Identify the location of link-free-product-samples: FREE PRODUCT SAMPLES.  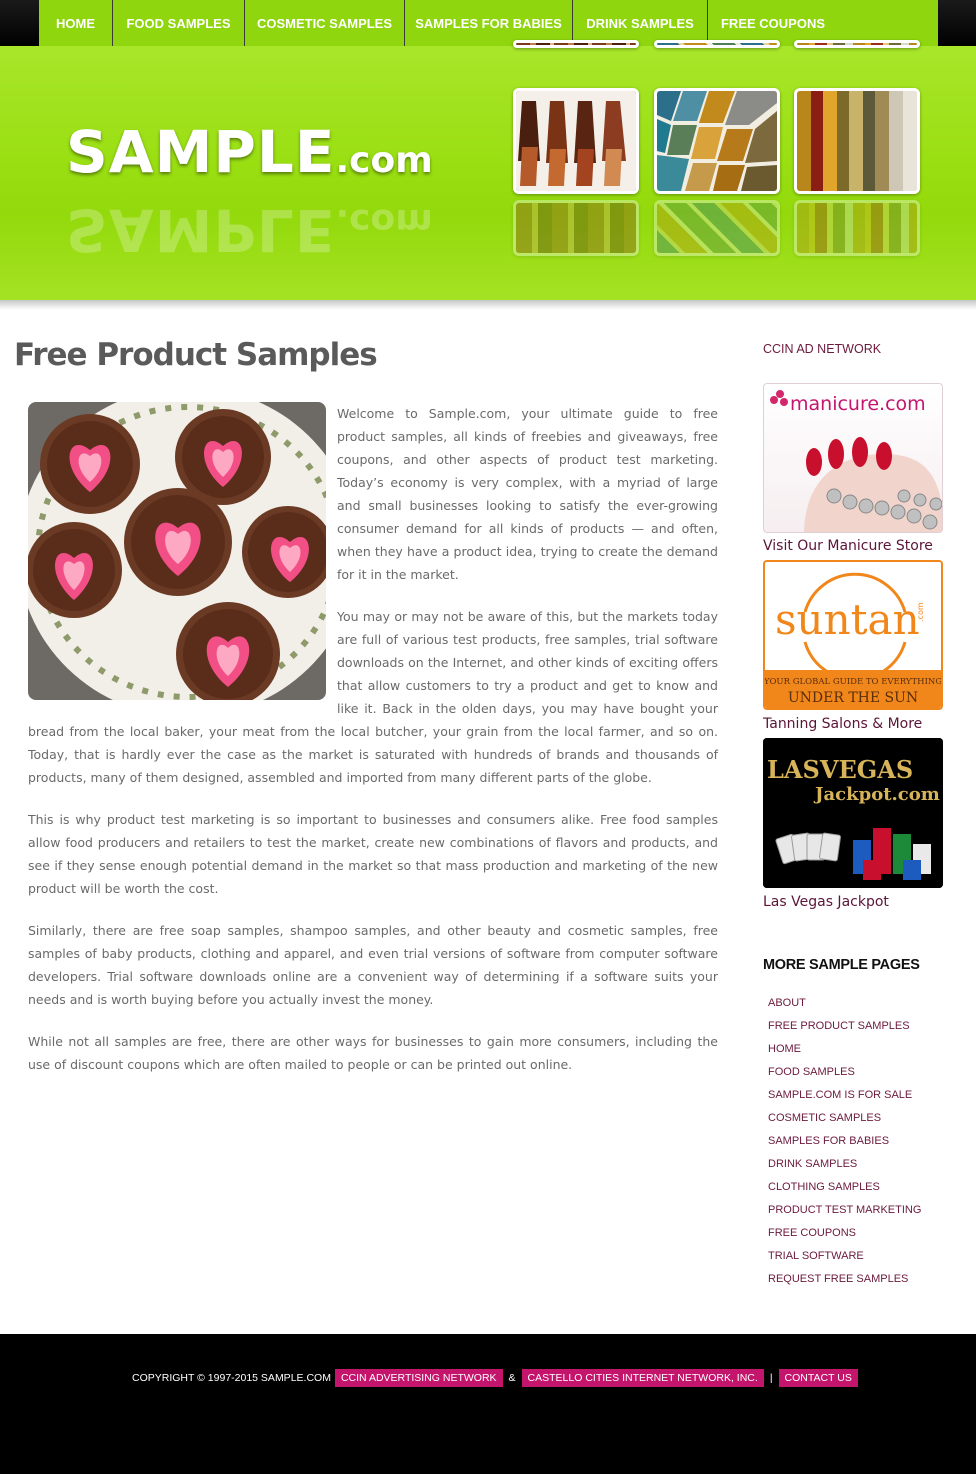
(839, 1026).